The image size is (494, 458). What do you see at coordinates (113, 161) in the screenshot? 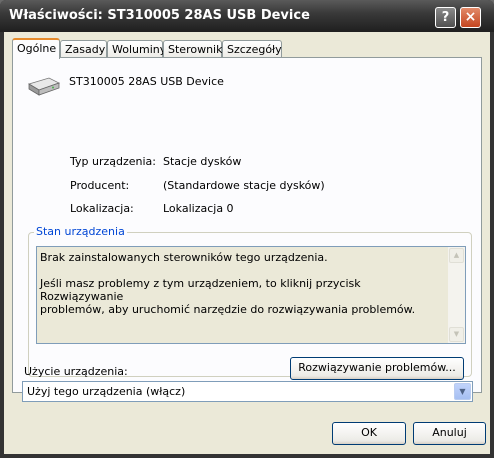
I see `device-type-label: Typ urządzenia:` at bounding box center [113, 161].